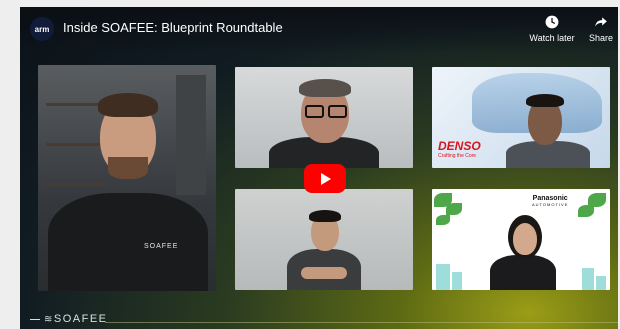 Image resolution: width=620 pixels, height=329 pixels. Describe the element at coordinates (550, 204) in the screenshot. I see `panasonic-sub: AUTOMOTIVE` at that location.